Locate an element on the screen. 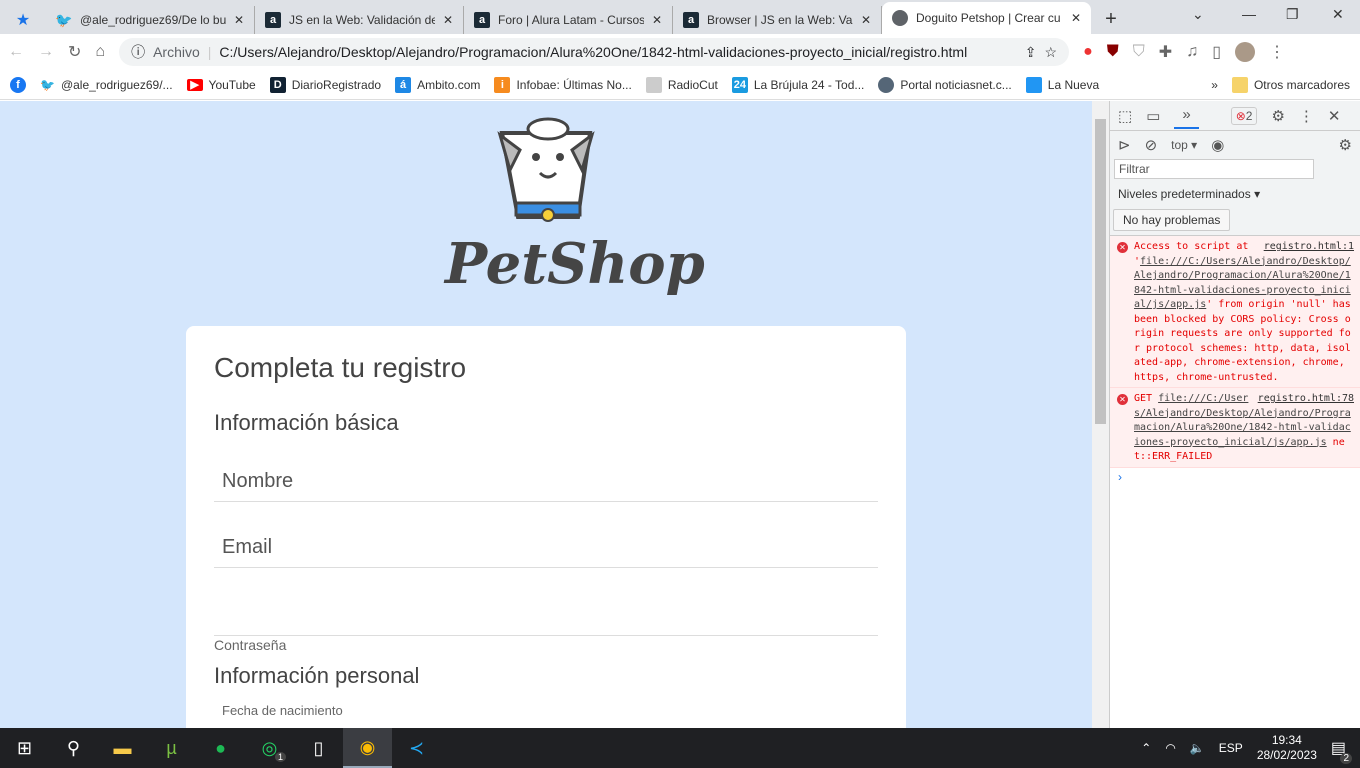 The height and width of the screenshot is (768, 1360). ublock-icon: ⛊ is located at coordinates (1113, 52).